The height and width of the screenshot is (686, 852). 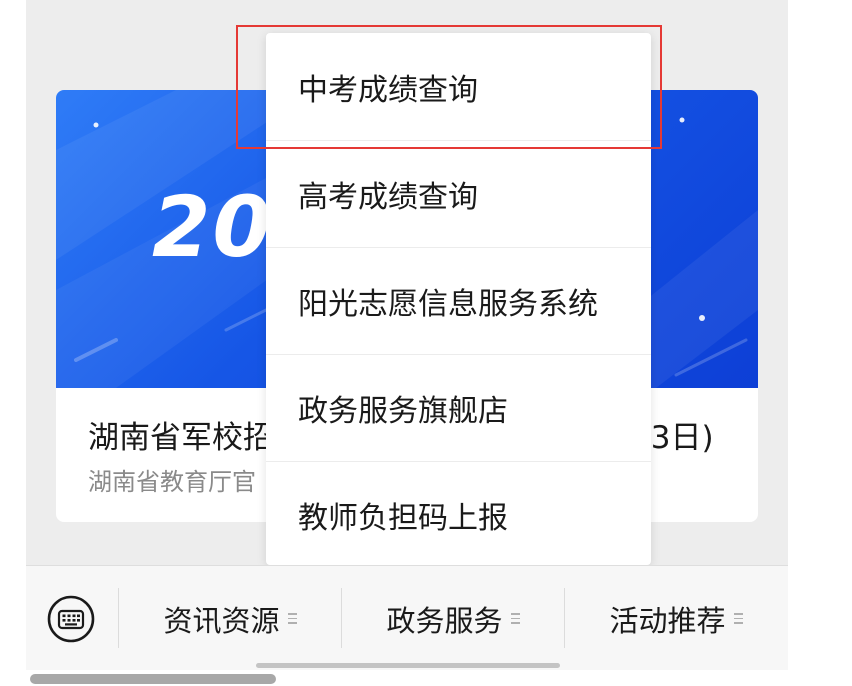 What do you see at coordinates (181, 438) in the screenshot?
I see `article-title: 湖南省军校招` at bounding box center [181, 438].